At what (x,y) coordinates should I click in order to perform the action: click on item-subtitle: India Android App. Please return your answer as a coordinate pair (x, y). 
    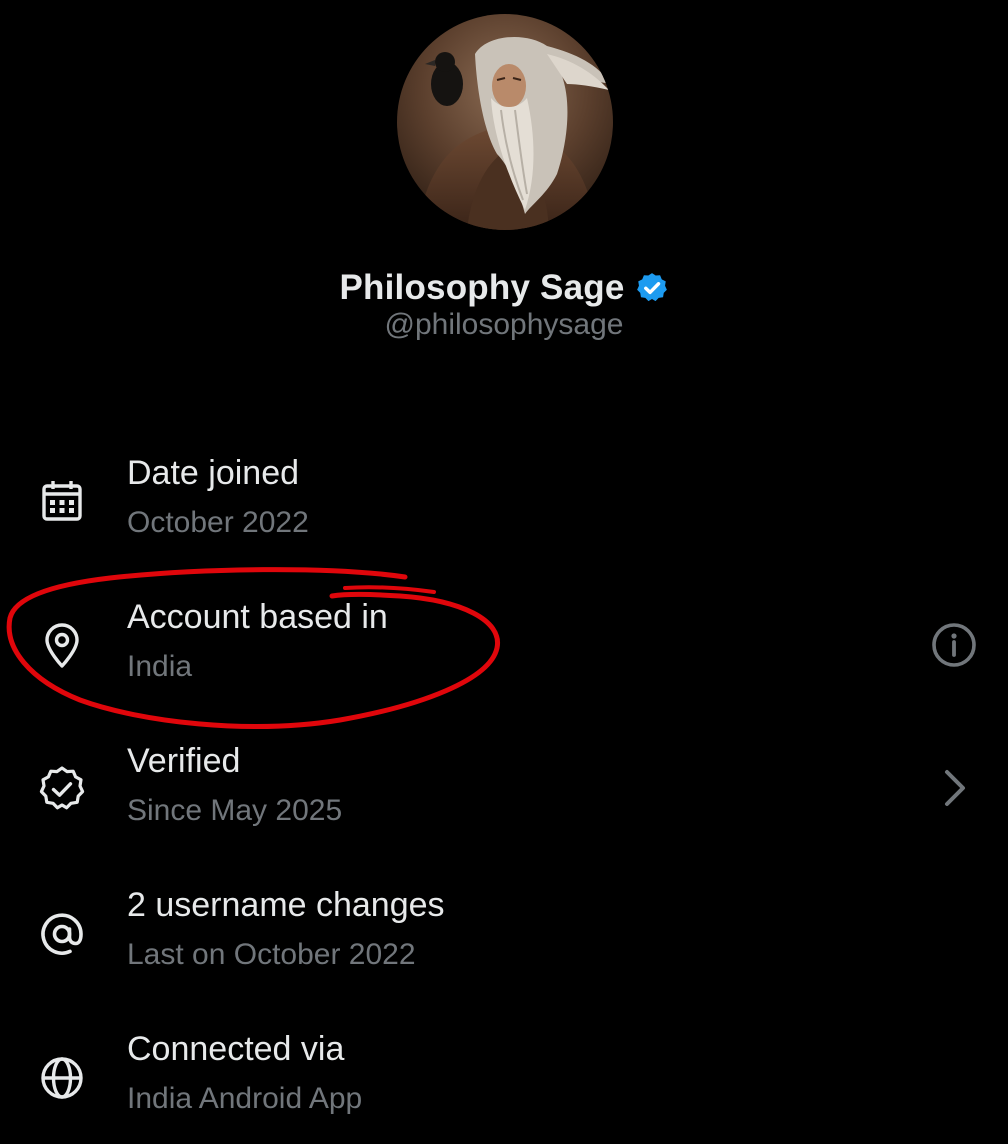
    Looking at the image, I should click on (245, 1098).